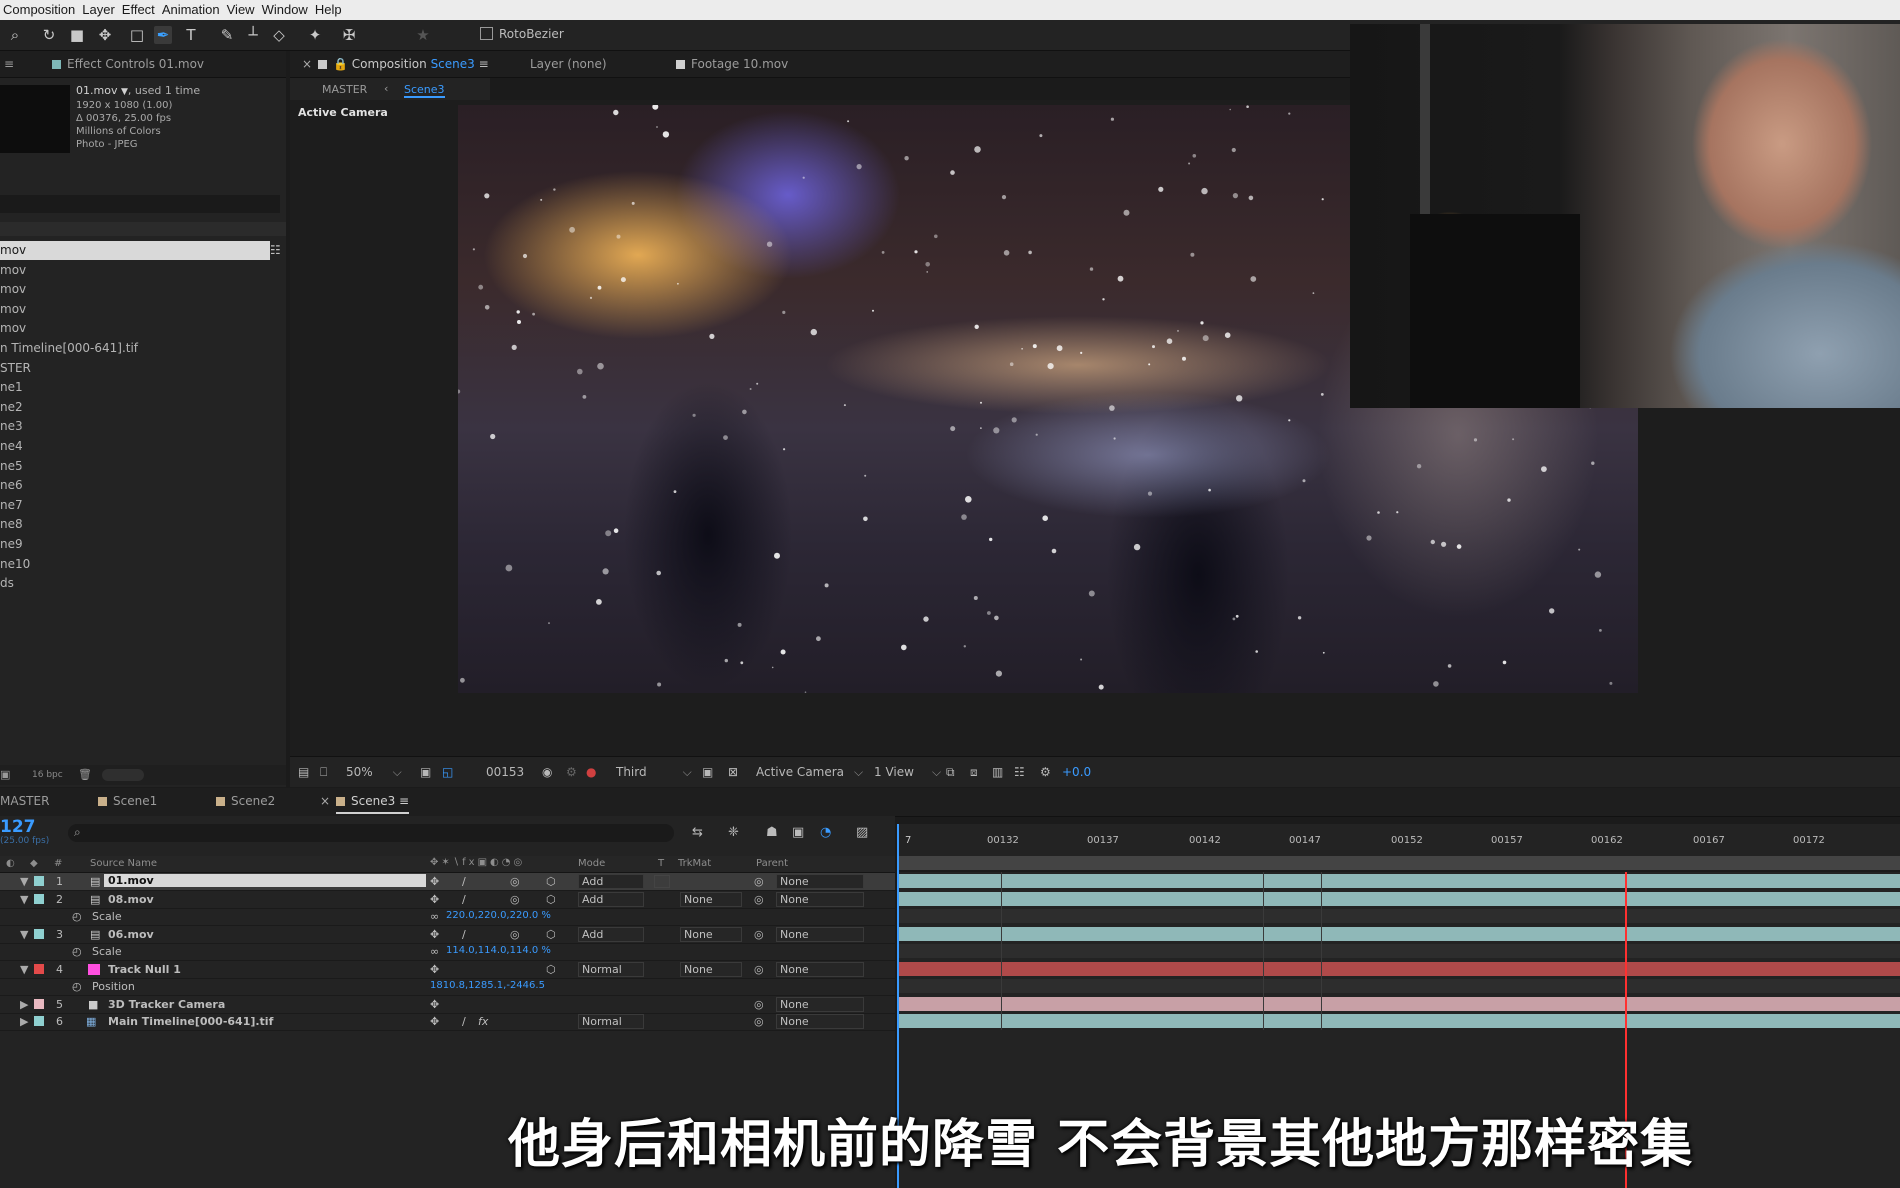  I want to click on layer-row-4: ▼ 4 Track Null 1 ✥ ⬡ Normal None ◎ None, so click(447, 970).